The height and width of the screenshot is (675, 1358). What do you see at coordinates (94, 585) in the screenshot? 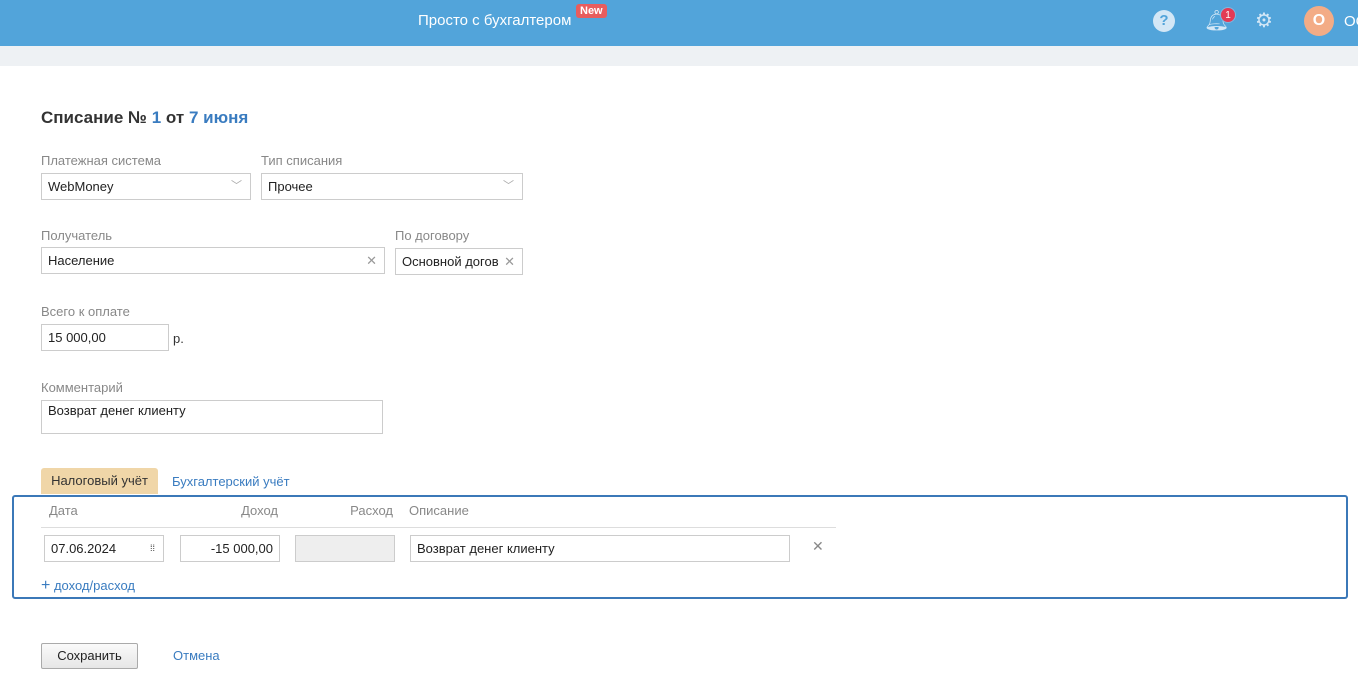
I see `add-entry-label: доход/расход` at bounding box center [94, 585].